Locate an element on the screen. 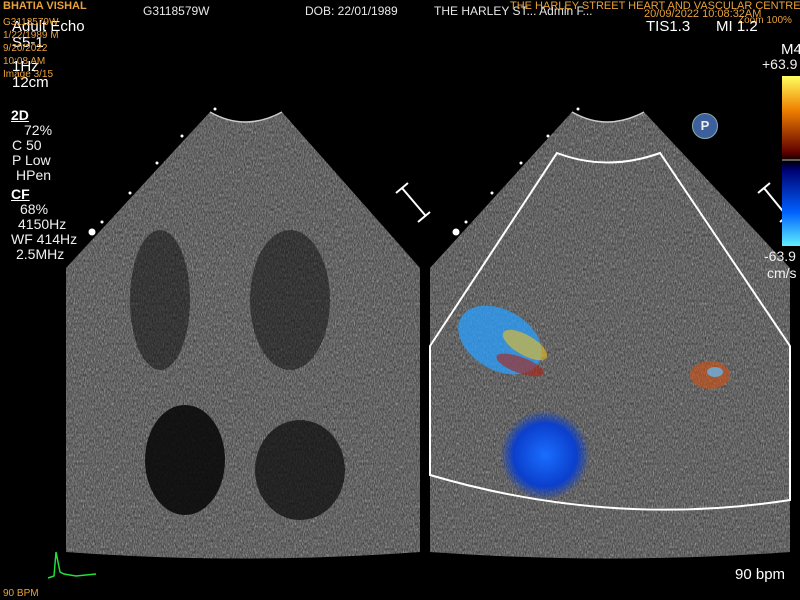  color-scale-top: +63.9 is located at coordinates (780, 64).